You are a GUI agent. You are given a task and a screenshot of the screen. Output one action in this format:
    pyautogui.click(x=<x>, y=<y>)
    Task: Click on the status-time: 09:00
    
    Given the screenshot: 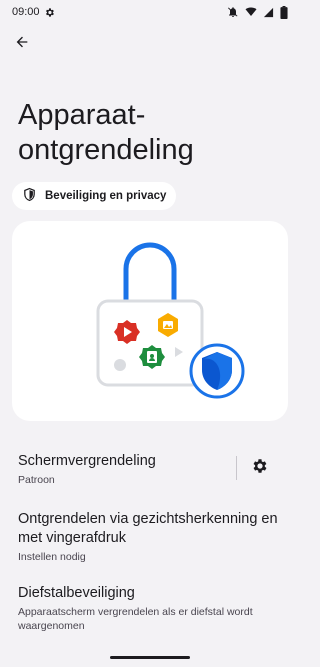 What is the action you would take?
    pyautogui.click(x=26, y=12)
    